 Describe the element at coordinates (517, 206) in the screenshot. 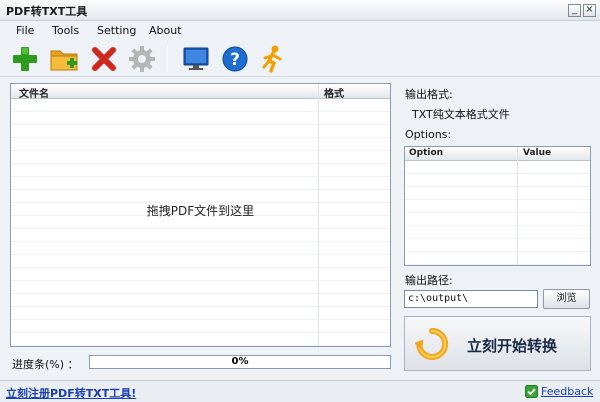

I see `options-column-divider` at that location.